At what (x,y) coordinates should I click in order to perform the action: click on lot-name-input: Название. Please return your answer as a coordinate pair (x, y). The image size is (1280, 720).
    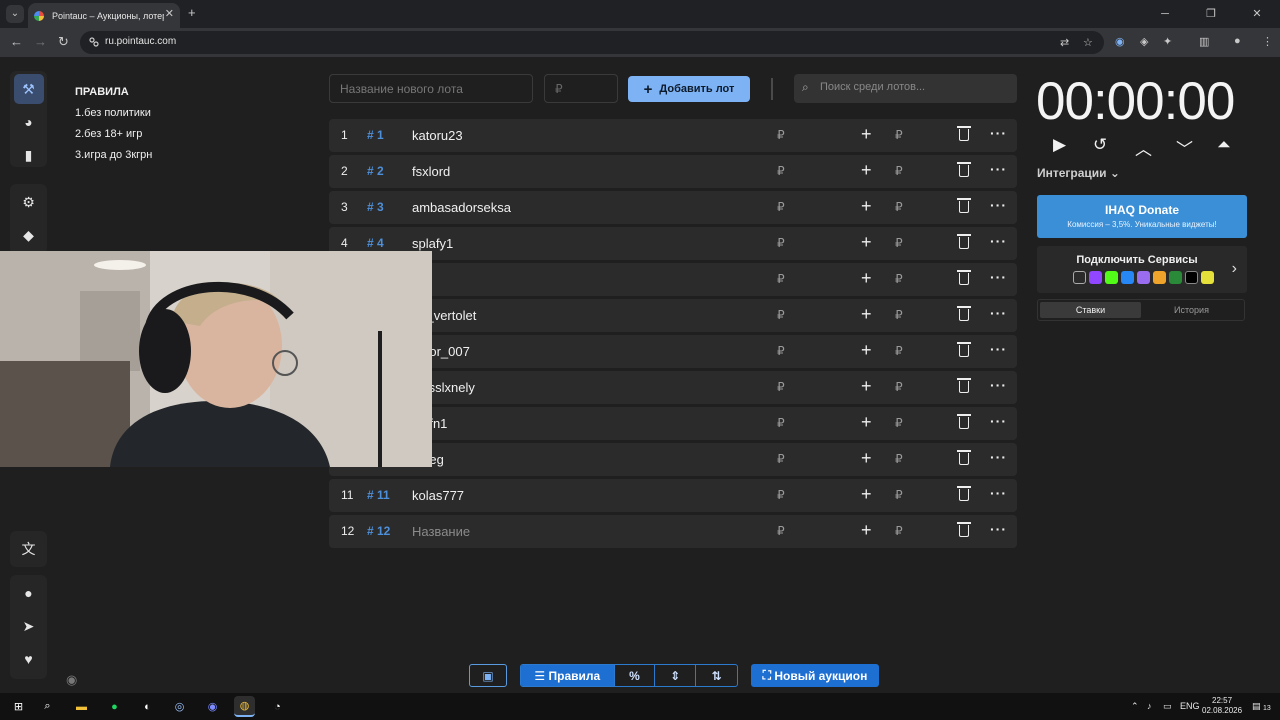
    Looking at the image, I should click on (441, 531).